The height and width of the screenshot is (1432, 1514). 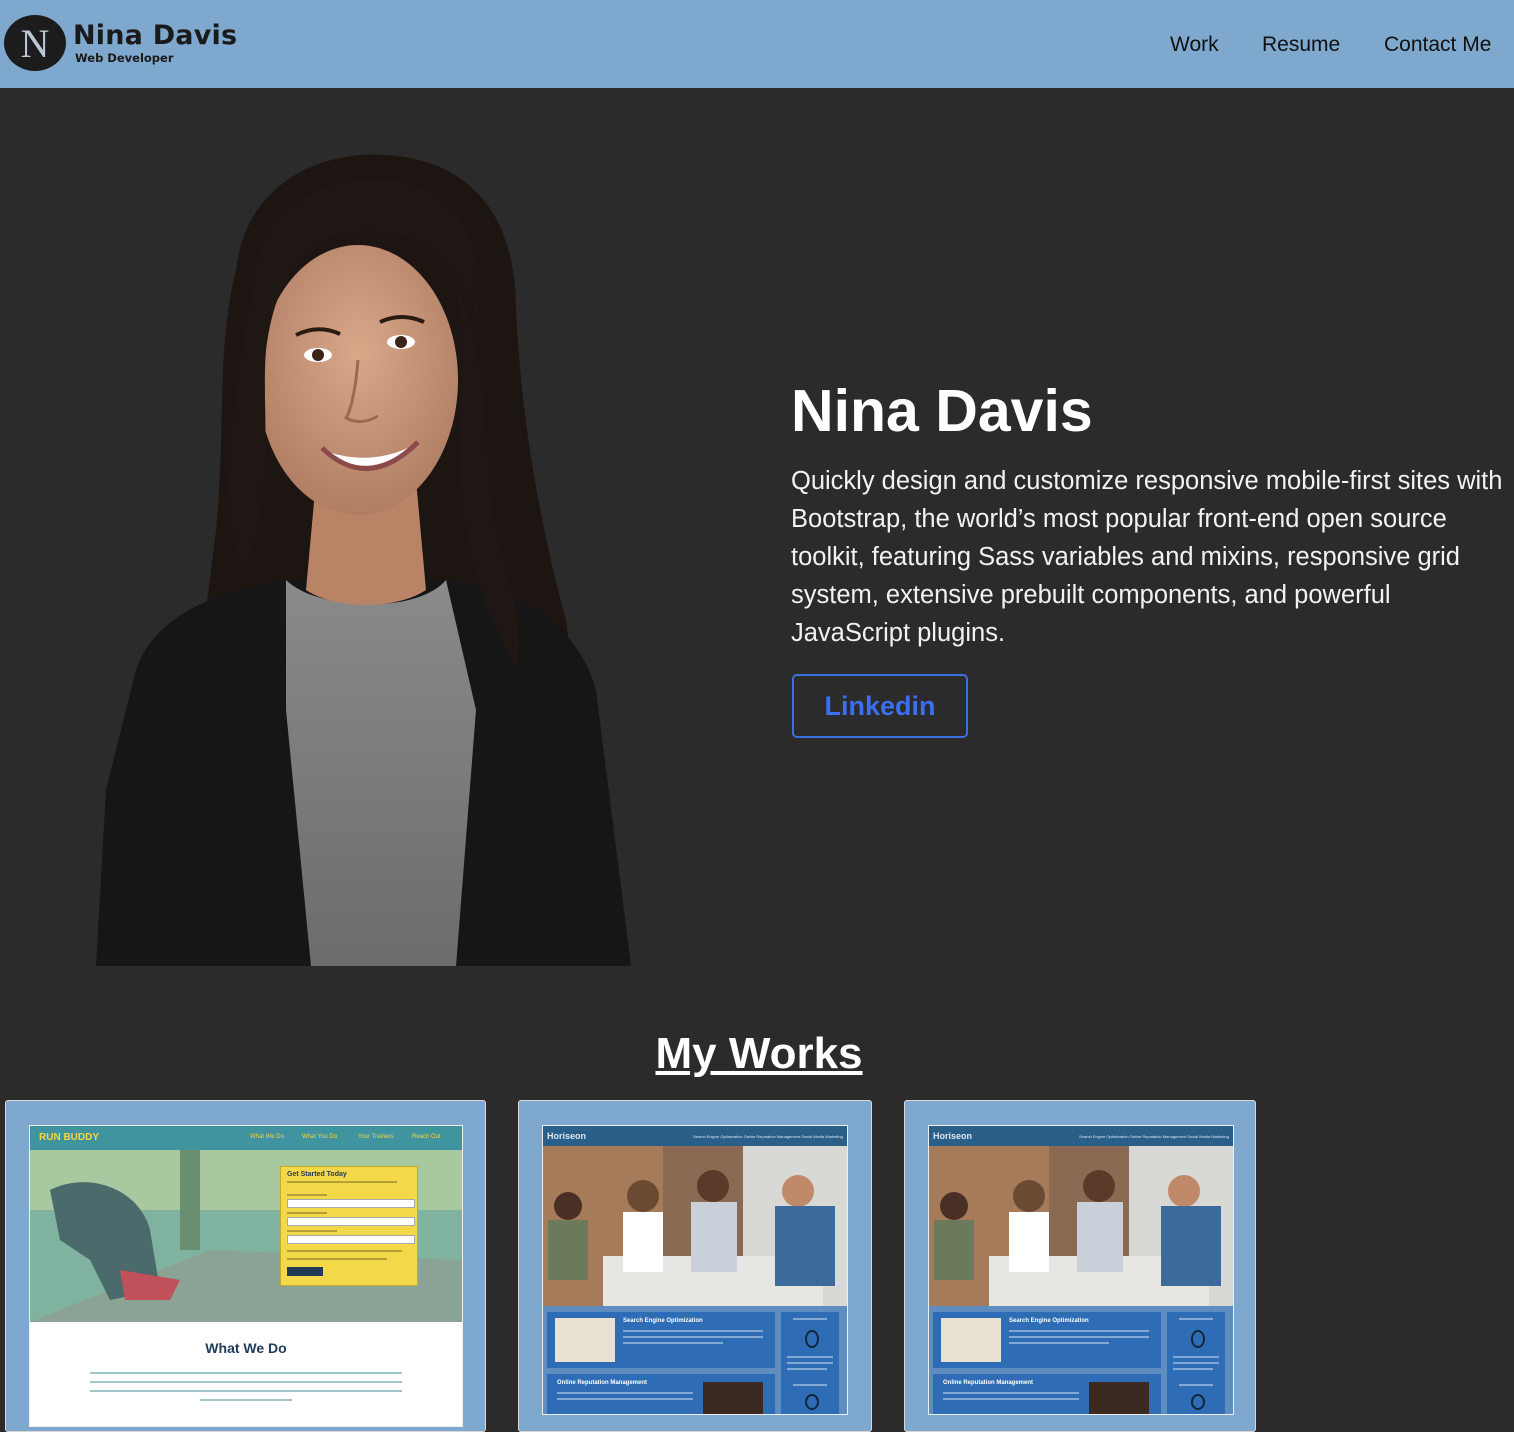 What do you see at coordinates (267, 1137) in the screenshot?
I see `rb-nav-item: What We Do` at bounding box center [267, 1137].